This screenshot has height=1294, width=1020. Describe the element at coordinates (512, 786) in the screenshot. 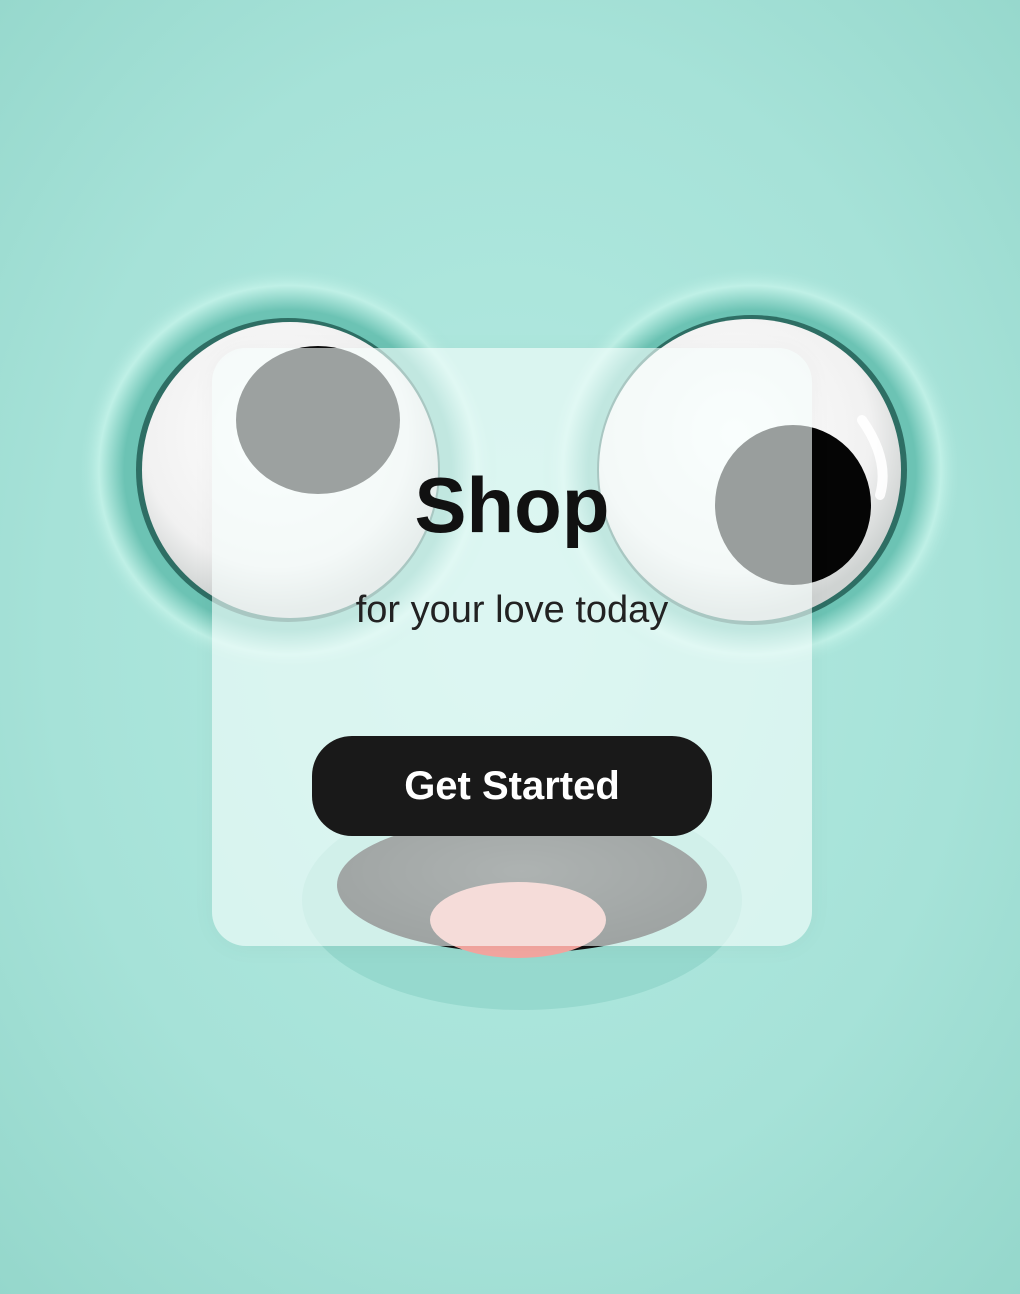

I see `get-started-button: Get Started` at that location.